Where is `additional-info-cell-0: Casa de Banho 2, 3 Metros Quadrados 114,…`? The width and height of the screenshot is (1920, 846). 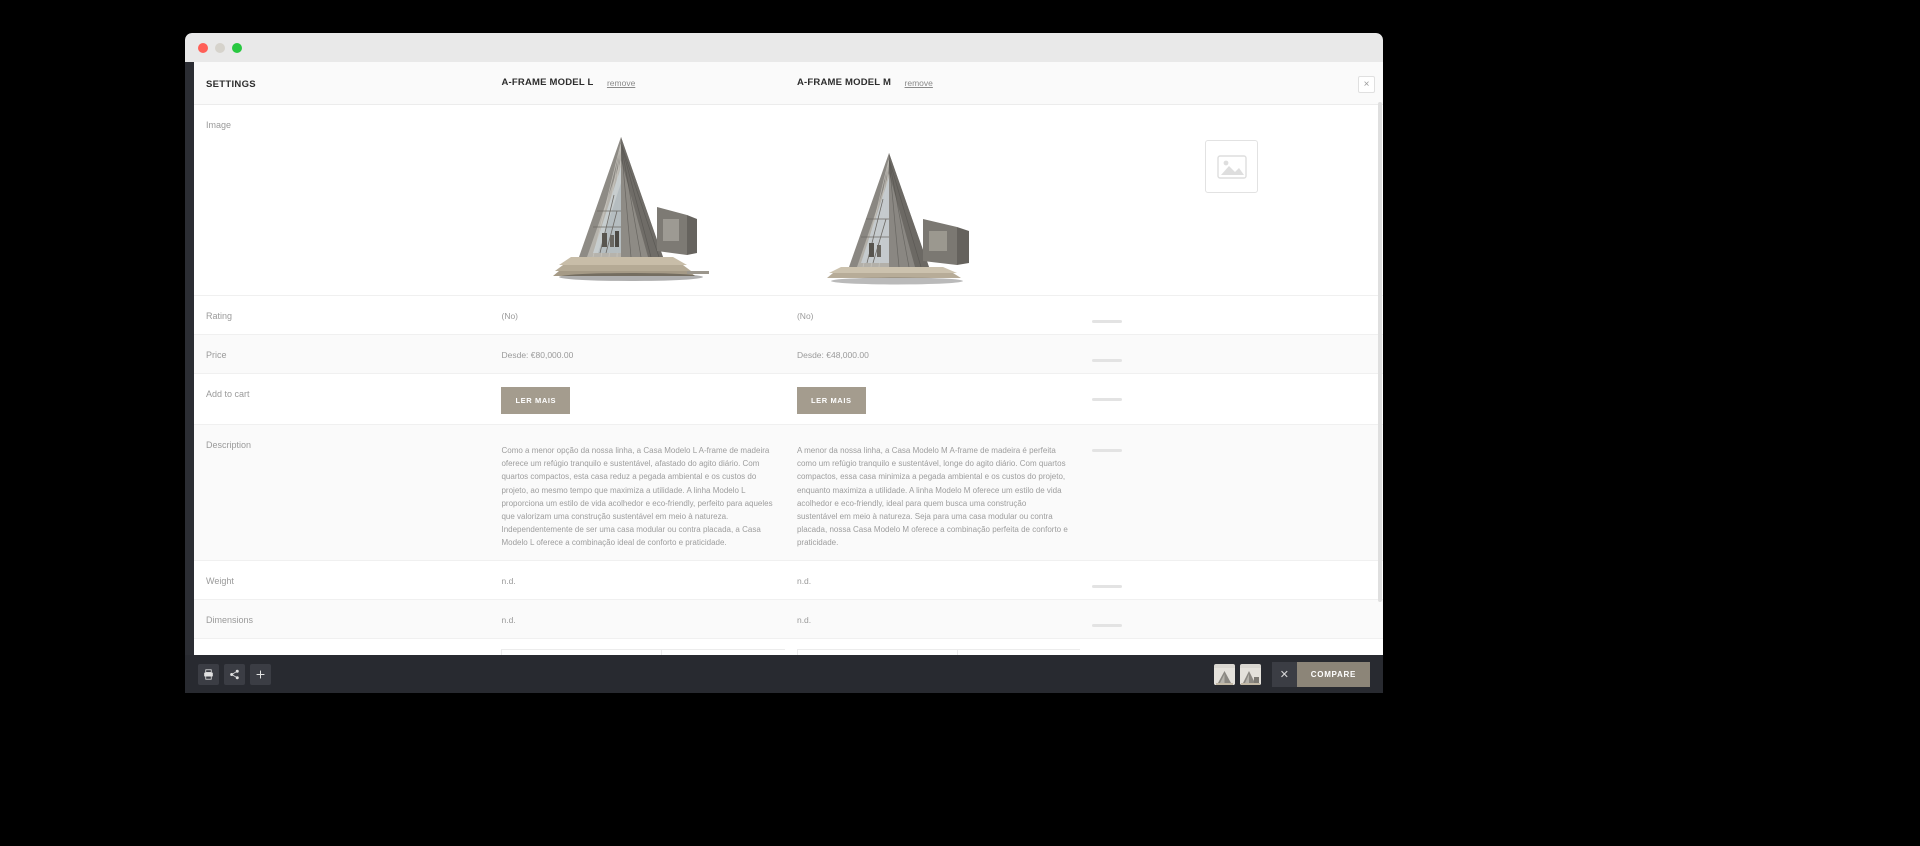 additional-info-cell-0: Casa de Banho 2, 3 Metros Quadrados 114,… is located at coordinates (639, 646).